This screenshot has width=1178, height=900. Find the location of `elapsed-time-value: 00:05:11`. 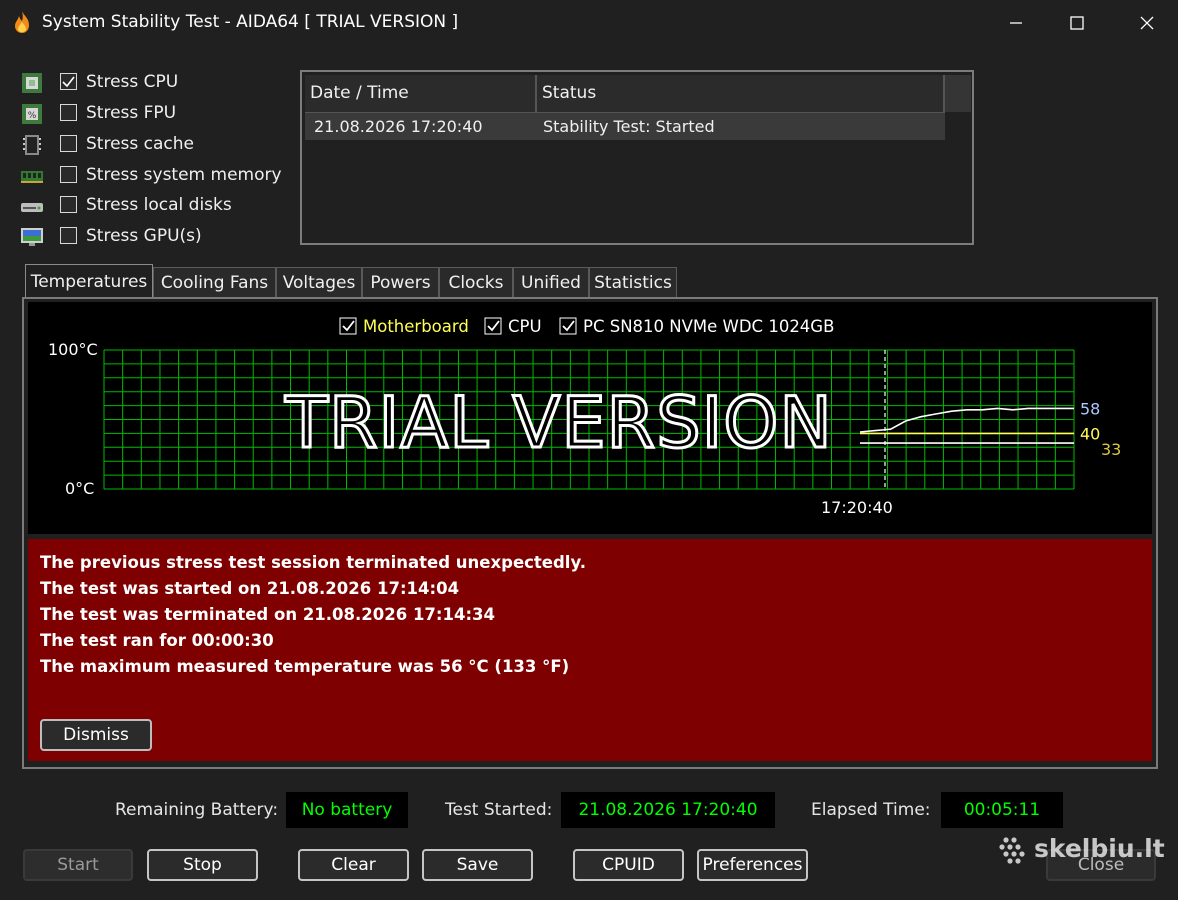

elapsed-time-value: 00:05:11 is located at coordinates (1002, 810).